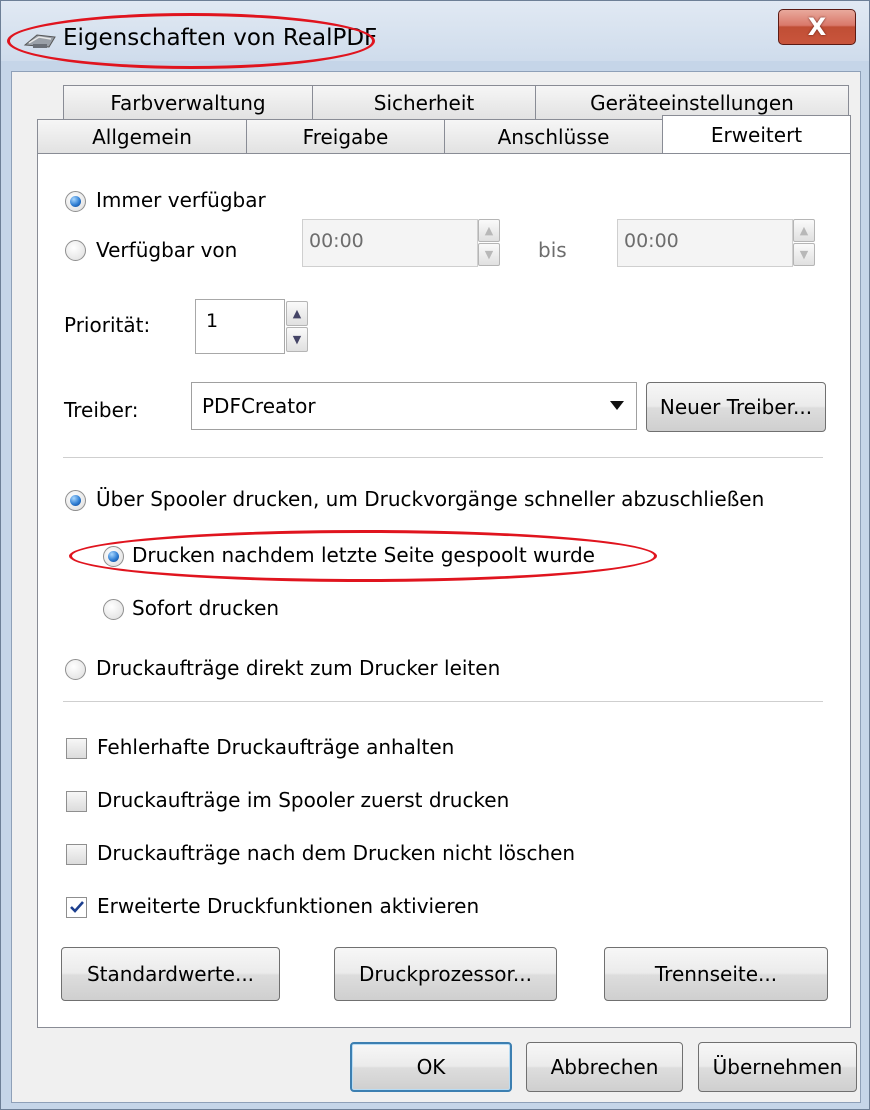 This screenshot has width=870, height=1110. I want to click on checkmark-icon, so click(77, 907).